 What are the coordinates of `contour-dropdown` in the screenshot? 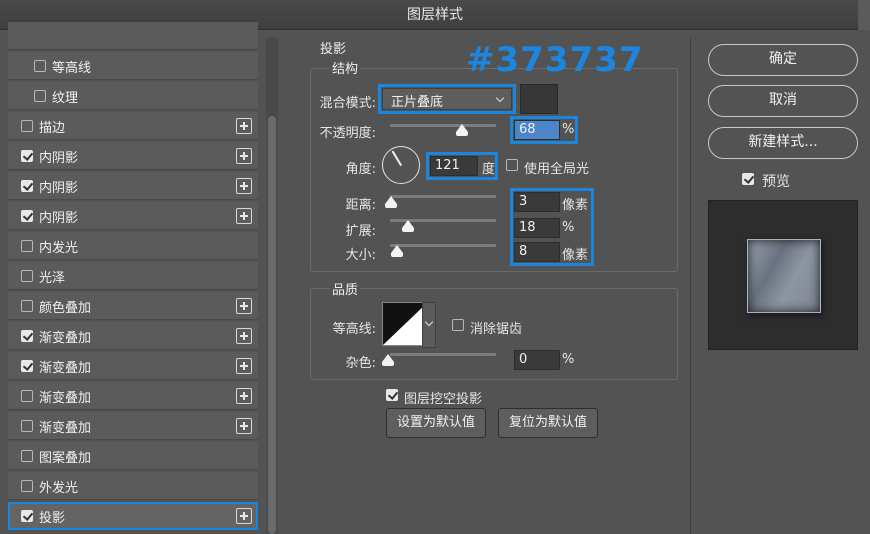 It's located at (429, 325).